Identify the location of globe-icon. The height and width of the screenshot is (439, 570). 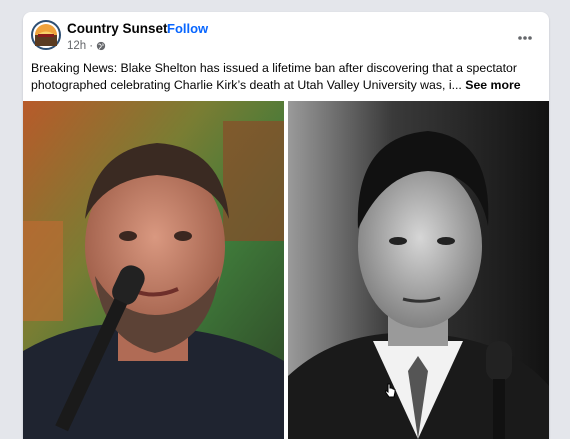
(101, 46).